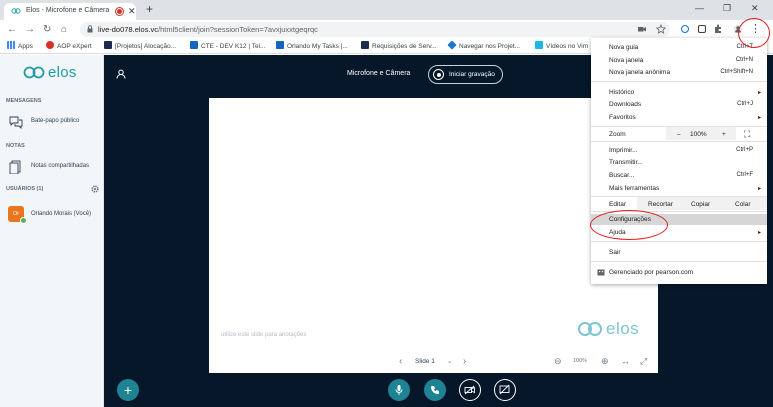 This screenshot has height=407, width=773. Describe the element at coordinates (724, 134) in the screenshot. I see `zoom-plus-button: +` at that location.